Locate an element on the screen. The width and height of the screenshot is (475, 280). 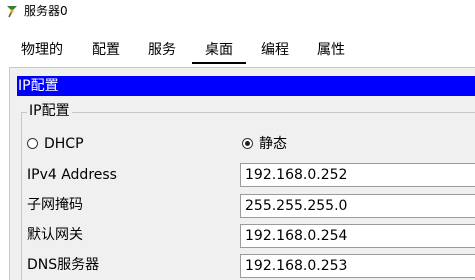
default-gateway-label: 默认网关 is located at coordinates (55, 235).